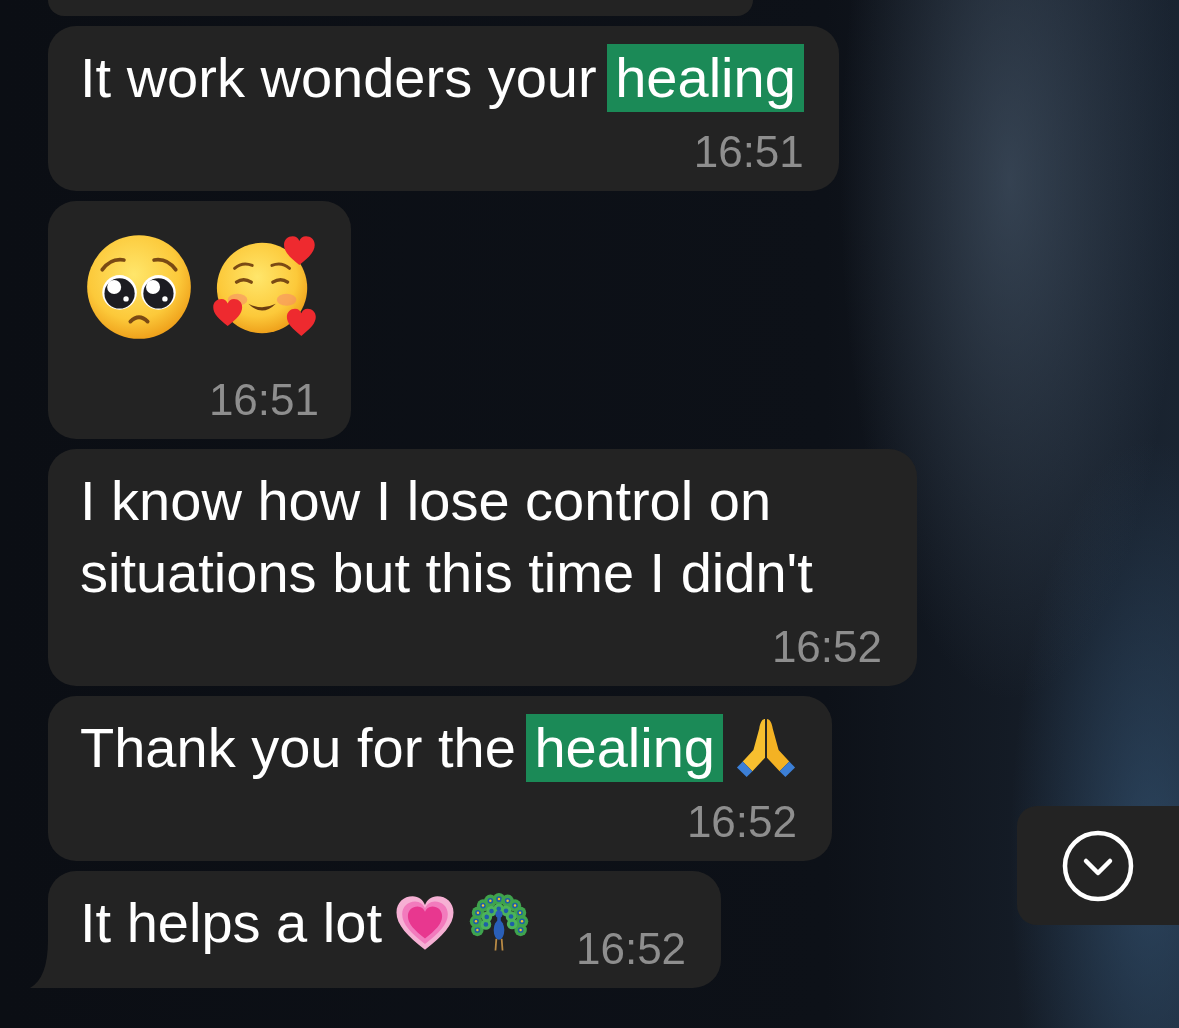  What do you see at coordinates (401, 748) in the screenshot?
I see `message-text: Thank you for the healing` at bounding box center [401, 748].